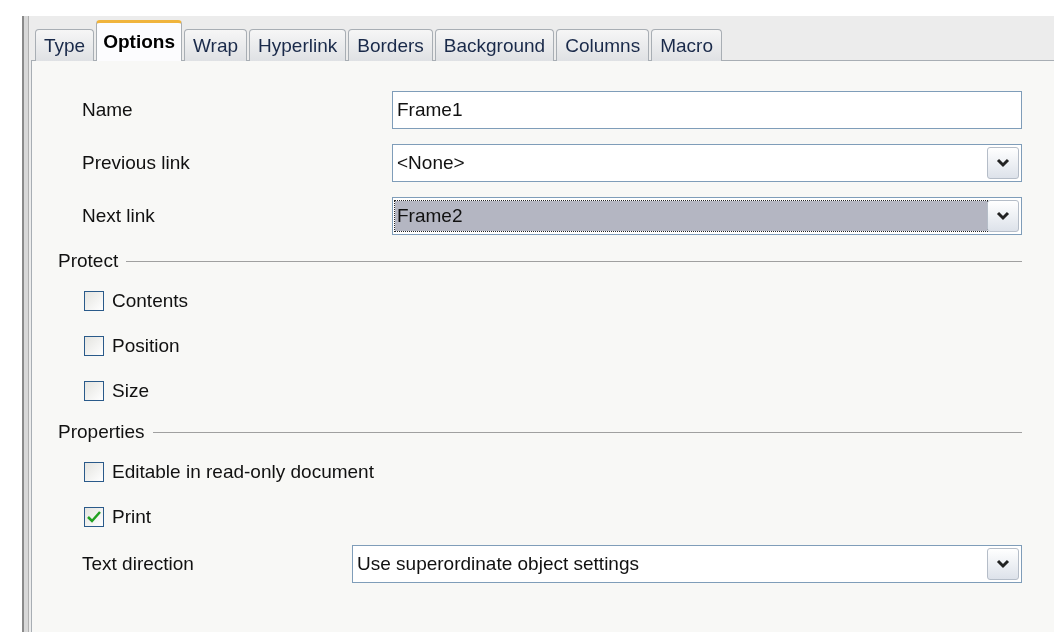  I want to click on field-label: Next link, so click(119, 216).